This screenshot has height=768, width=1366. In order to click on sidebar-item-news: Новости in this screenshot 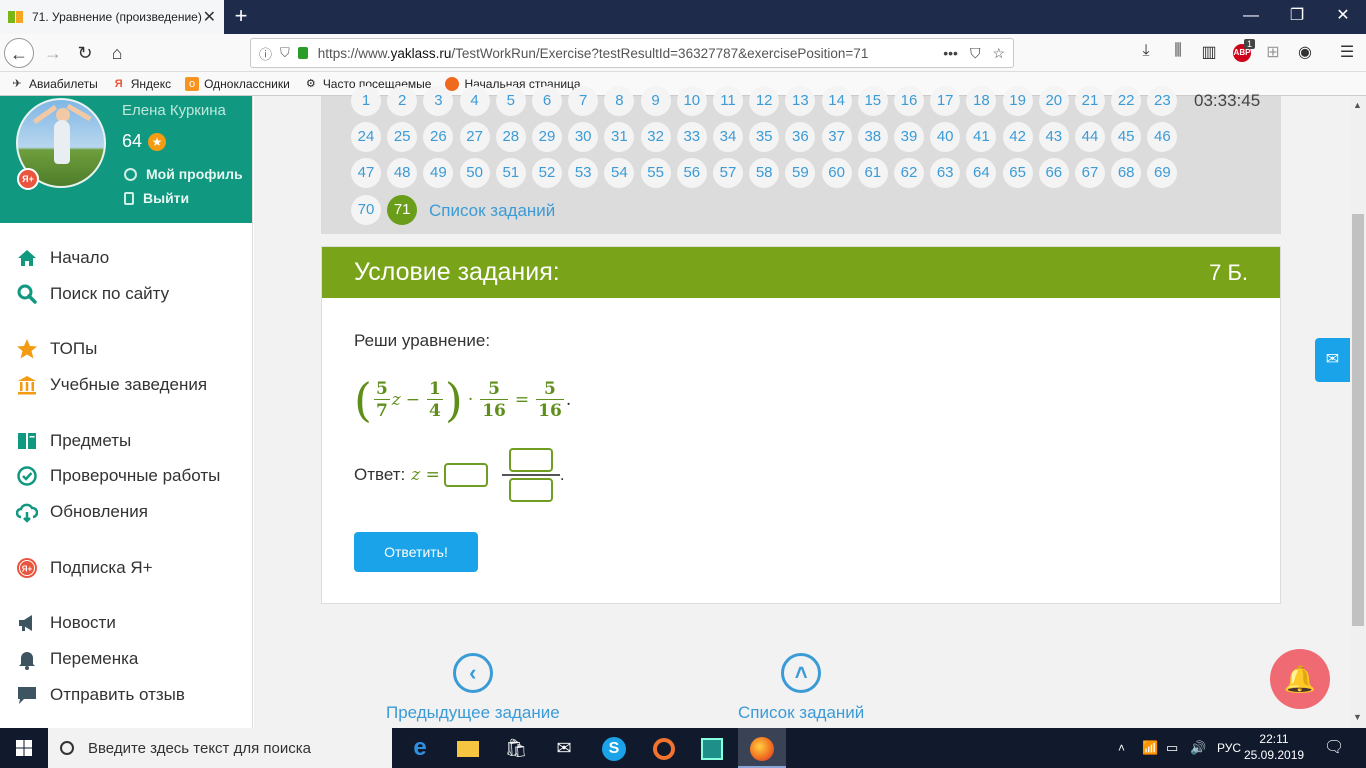, I will do `click(66, 623)`.